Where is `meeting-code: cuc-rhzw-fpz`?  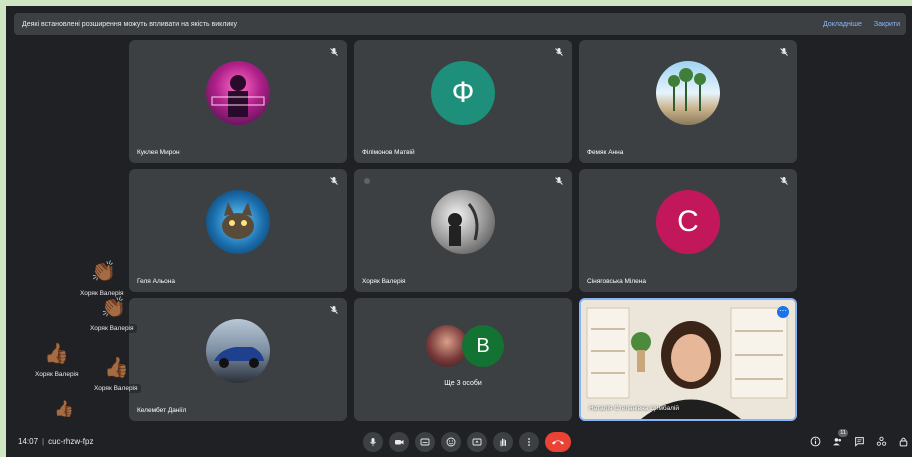
meeting-code: cuc-rhzw-fpz is located at coordinates (71, 441).